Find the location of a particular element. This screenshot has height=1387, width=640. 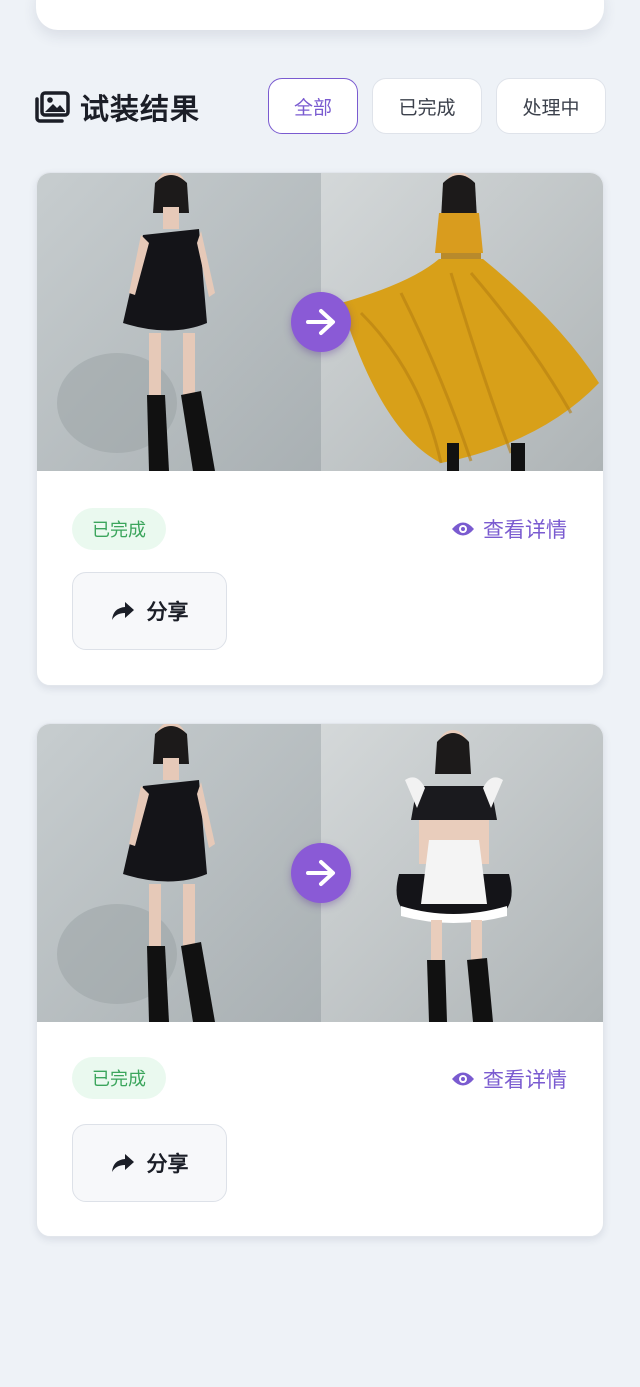

section-title-wrap: 试装结果 is located at coordinates (117, 107).